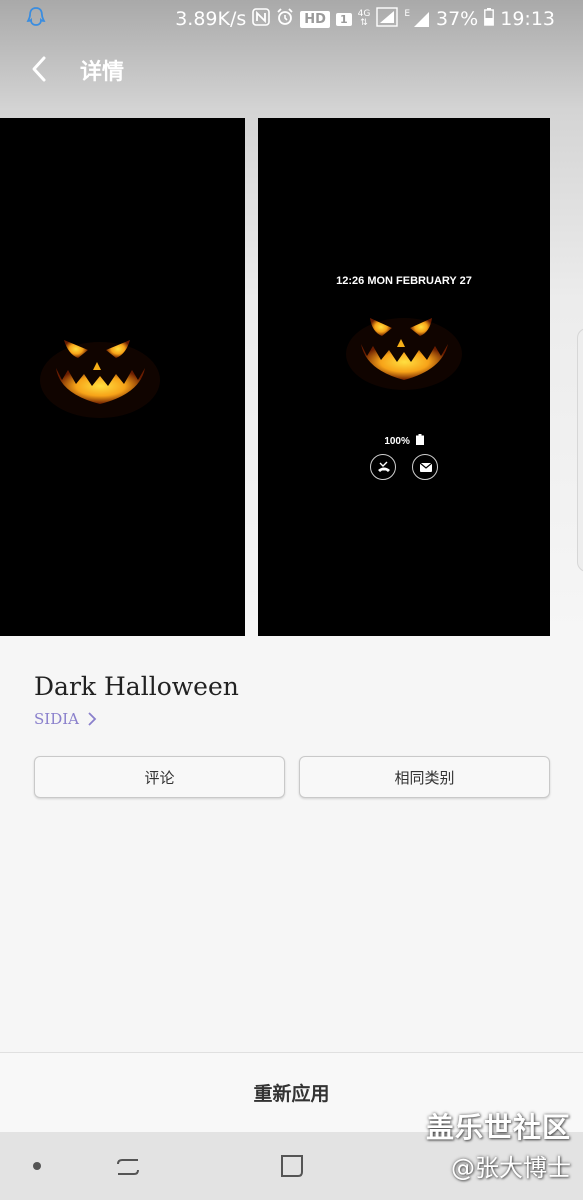 The width and height of the screenshot is (583, 1200). I want to click on review-button: 评论, so click(159, 777).